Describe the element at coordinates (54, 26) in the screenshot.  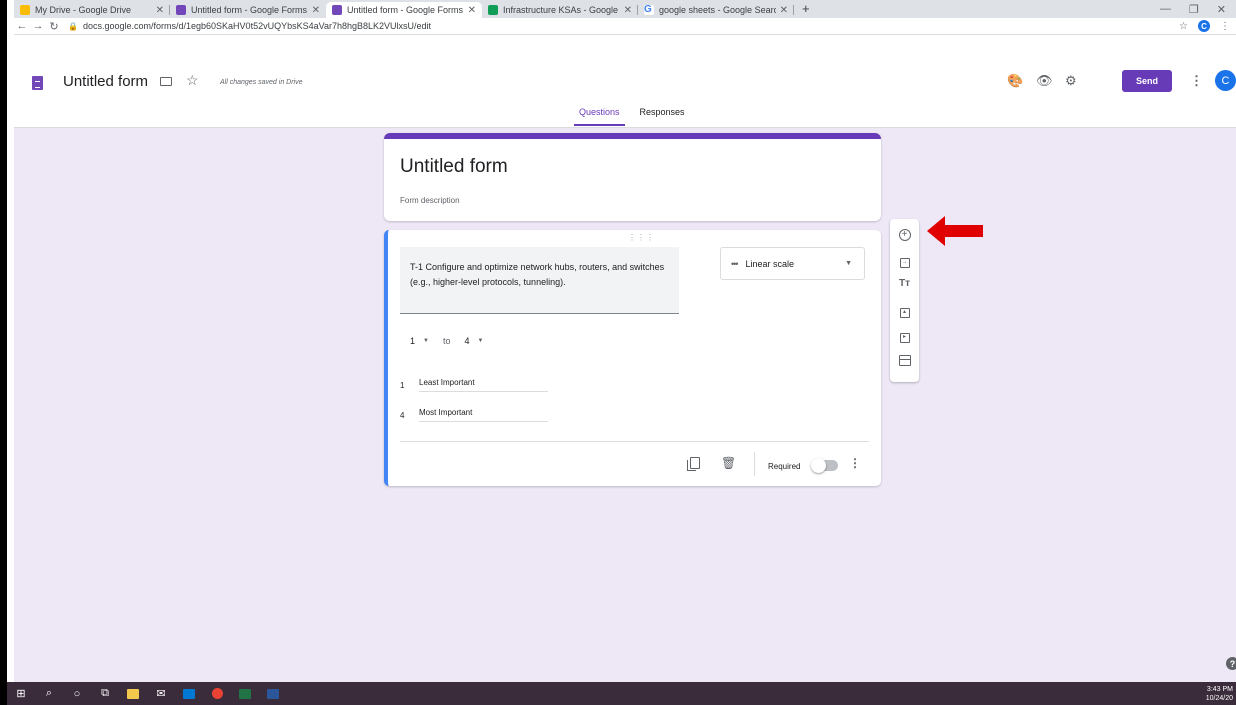
I see `reload-icon: ↻` at that location.